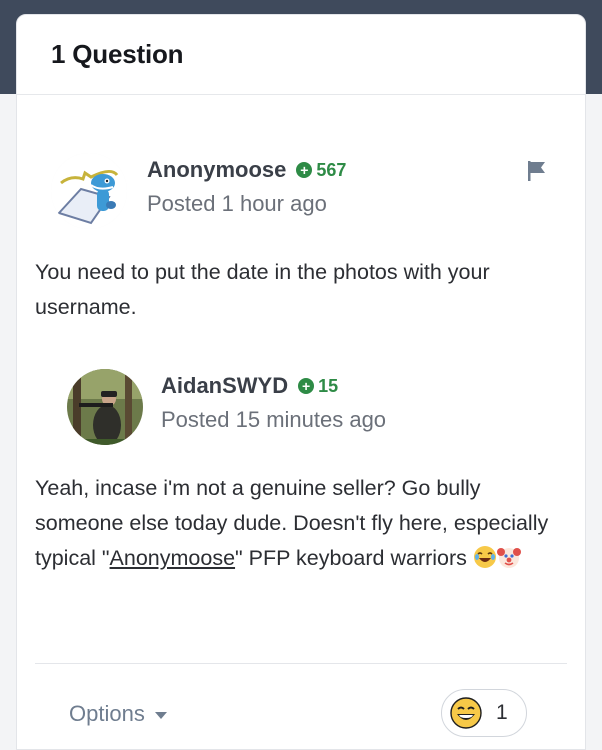 The height and width of the screenshot is (750, 602). Describe the element at coordinates (502, 712) in the screenshot. I see `reaction-count: 1` at that location.